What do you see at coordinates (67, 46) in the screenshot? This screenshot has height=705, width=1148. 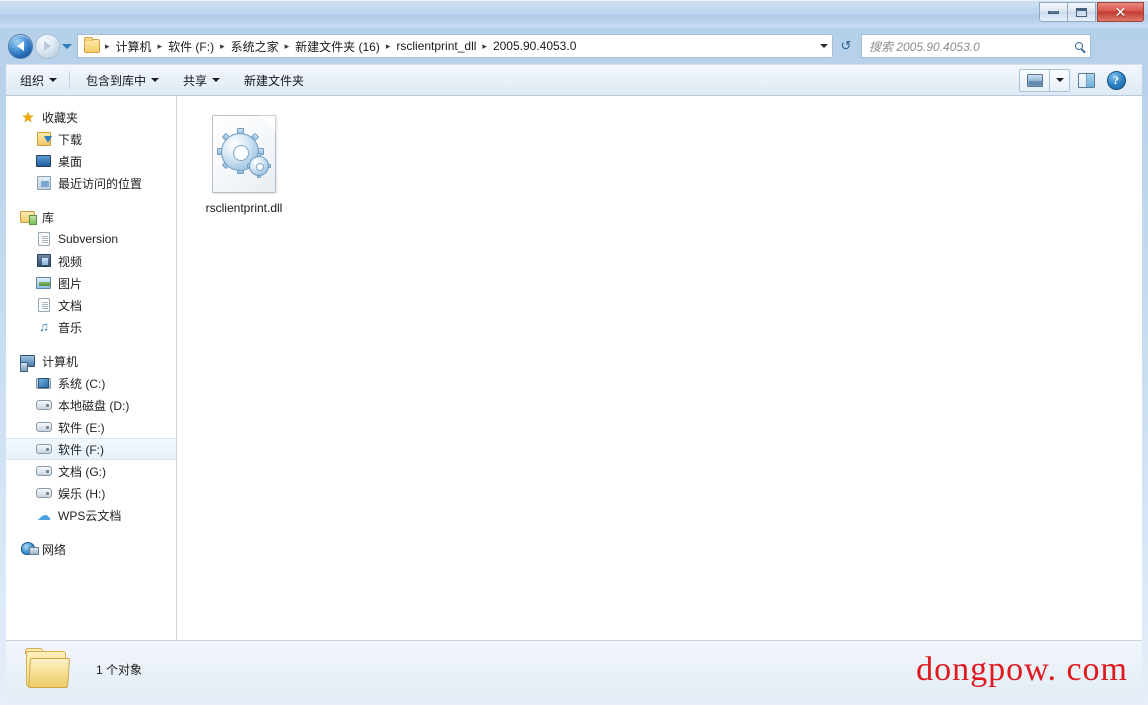 I see `recent-pages-button` at bounding box center [67, 46].